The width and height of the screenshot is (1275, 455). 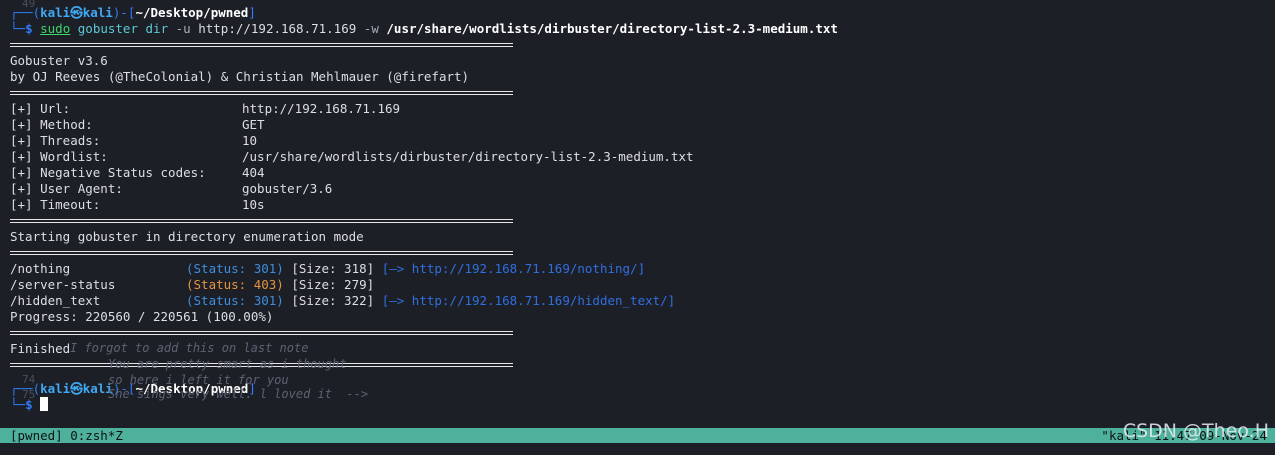 What do you see at coordinates (137, 124) in the screenshot?
I see `config-row: [+] Method: GET` at bounding box center [137, 124].